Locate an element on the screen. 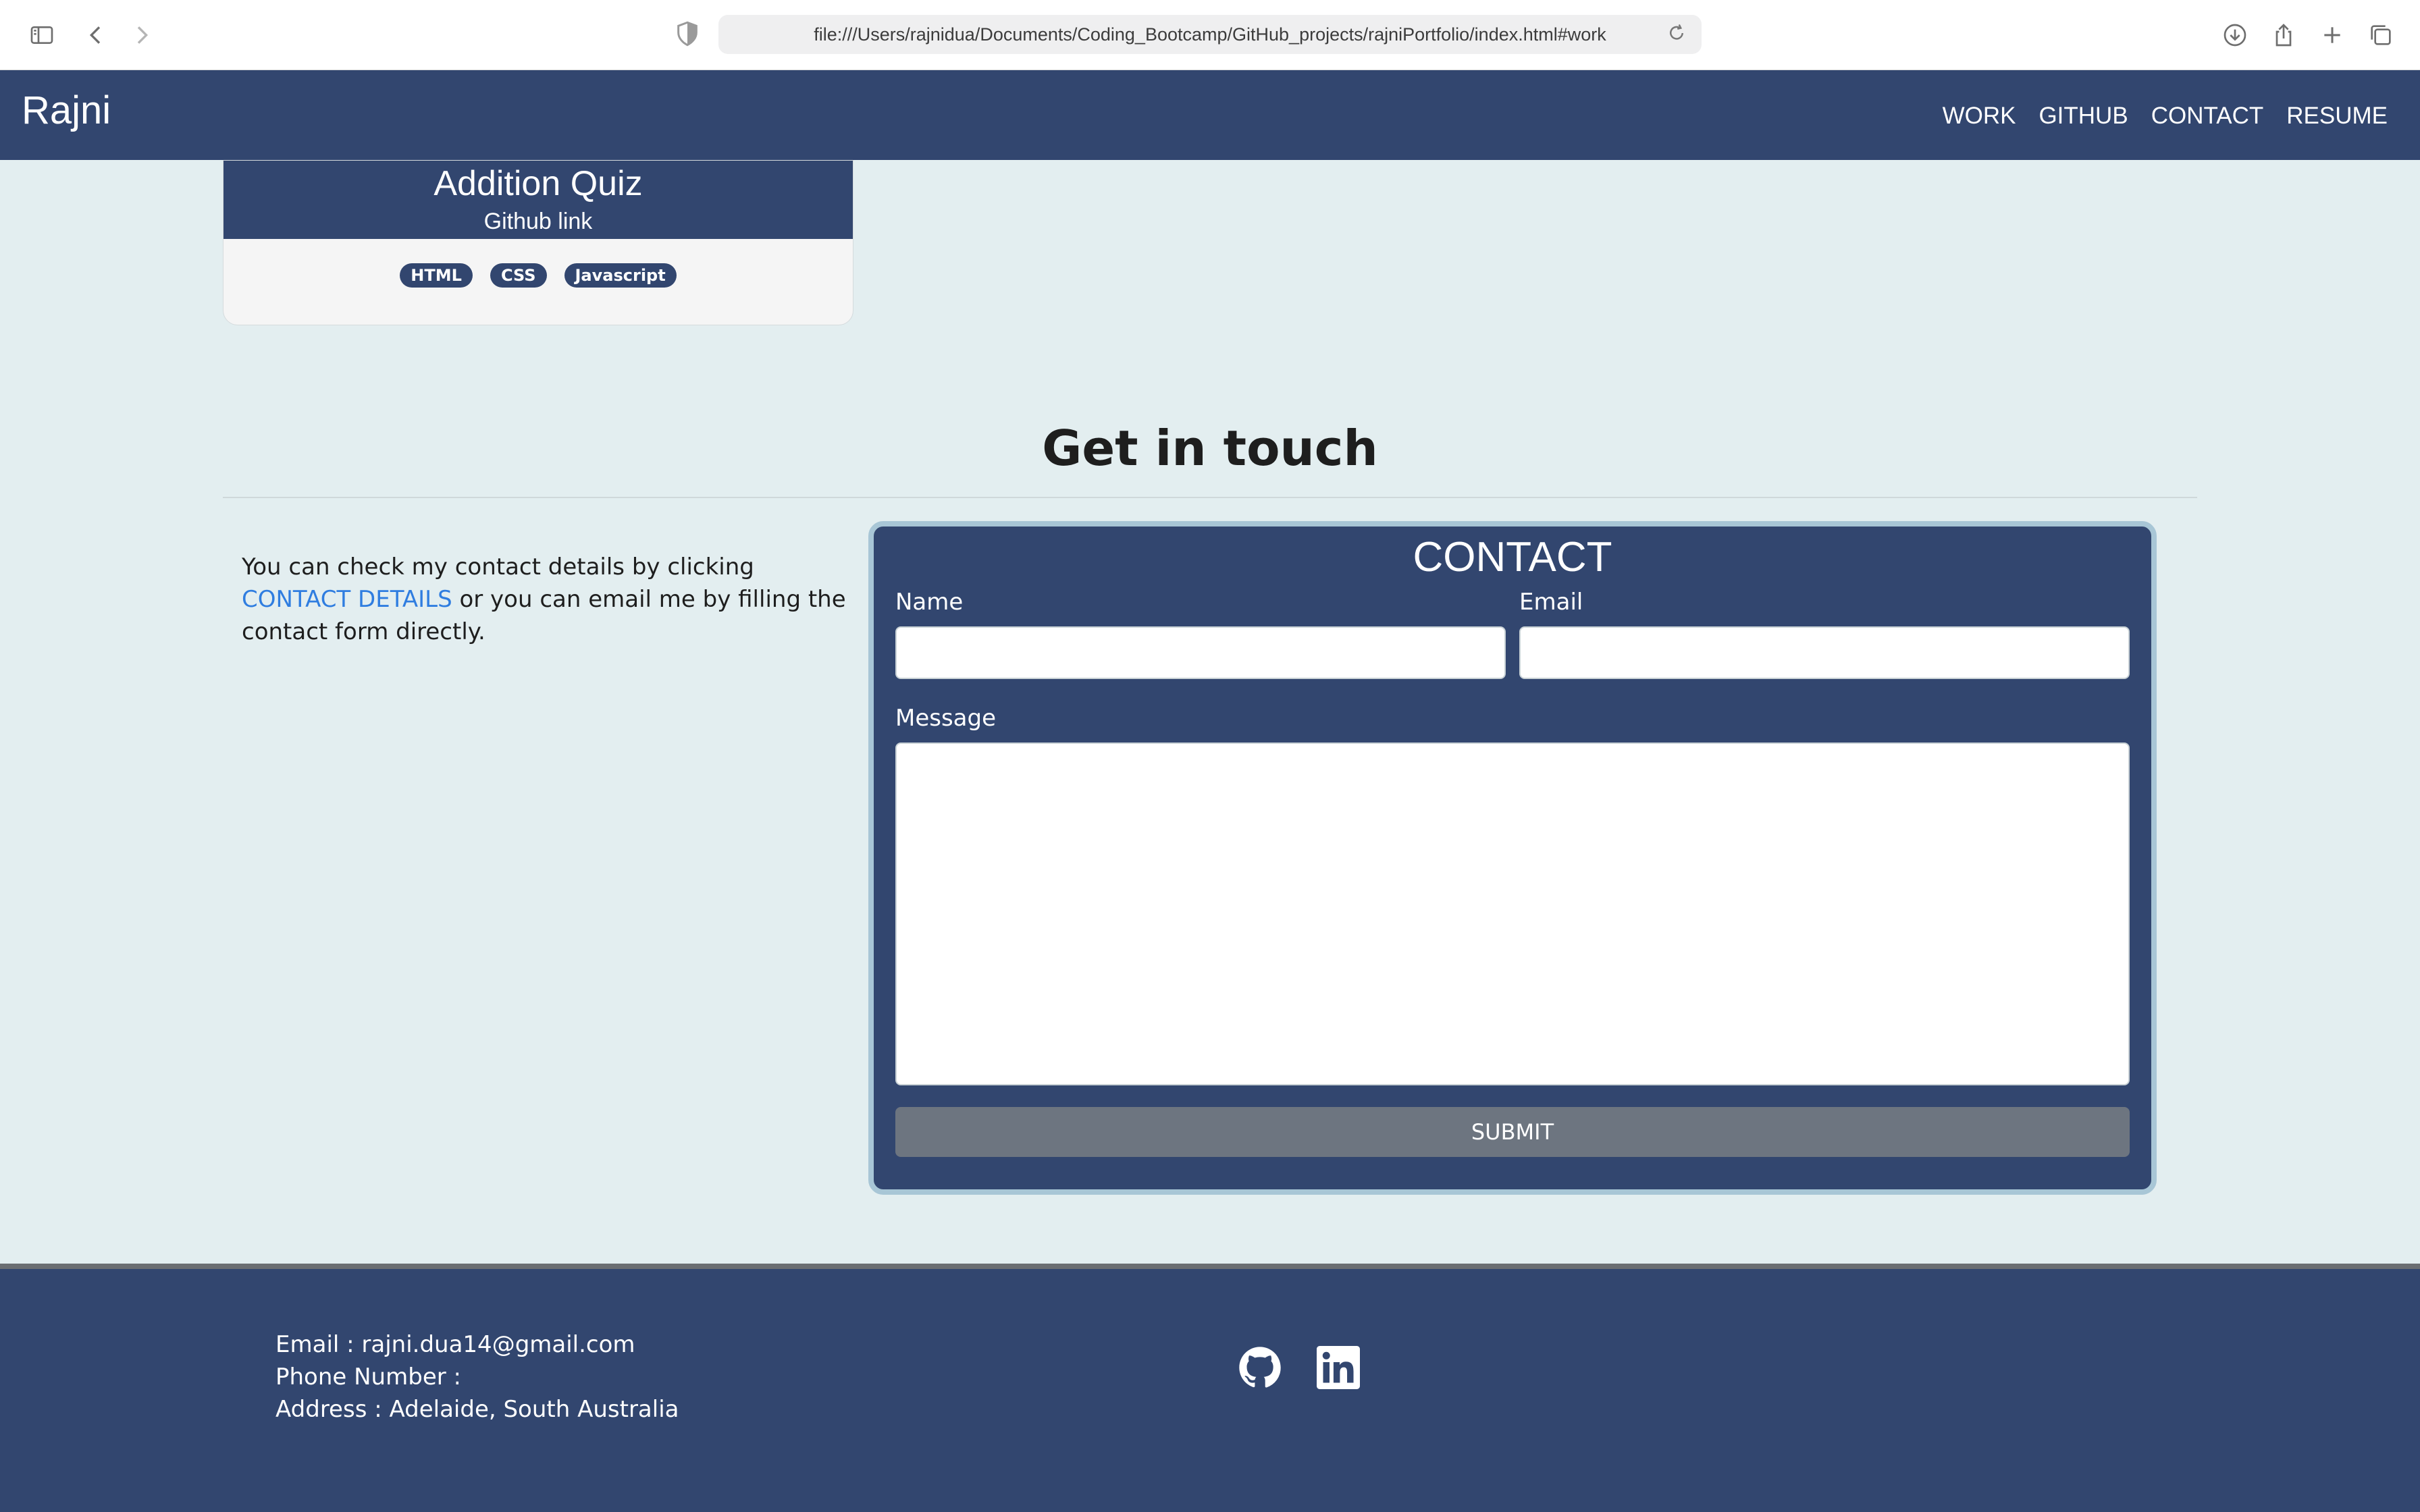 Image resolution: width=2420 pixels, height=1512 pixels. linkedin-icon is located at coordinates (1338, 1367).